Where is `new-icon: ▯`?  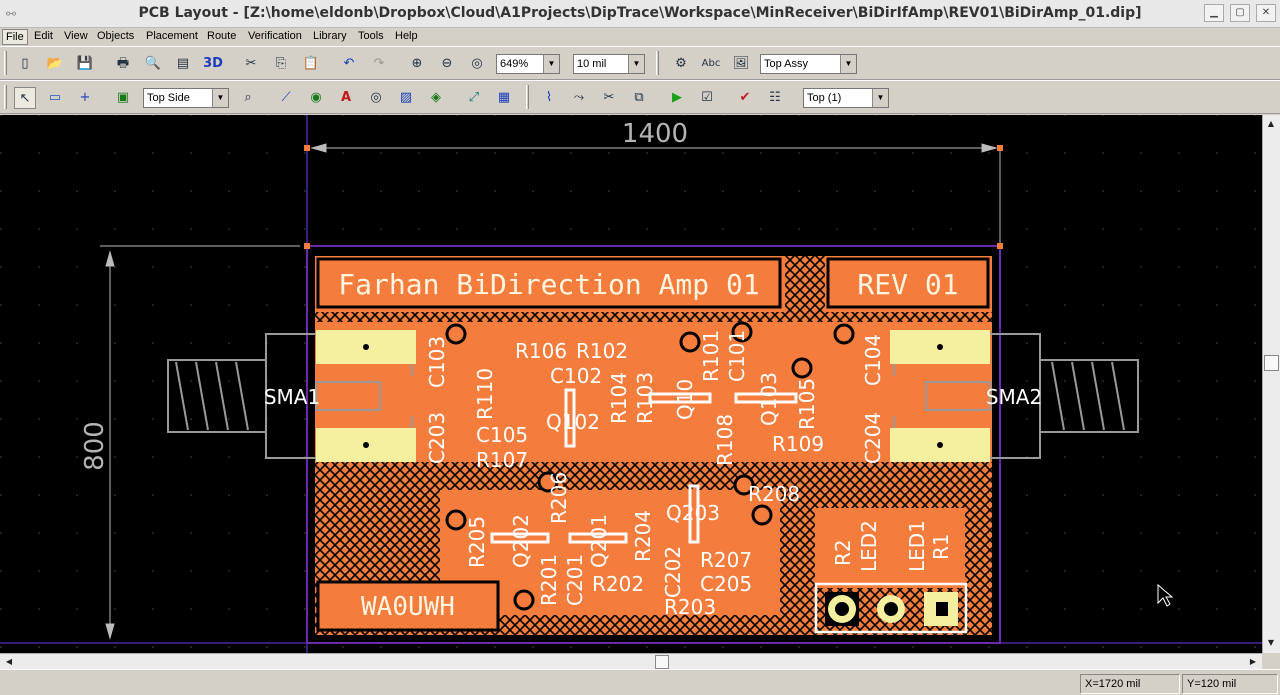 new-icon: ▯ is located at coordinates (25, 64).